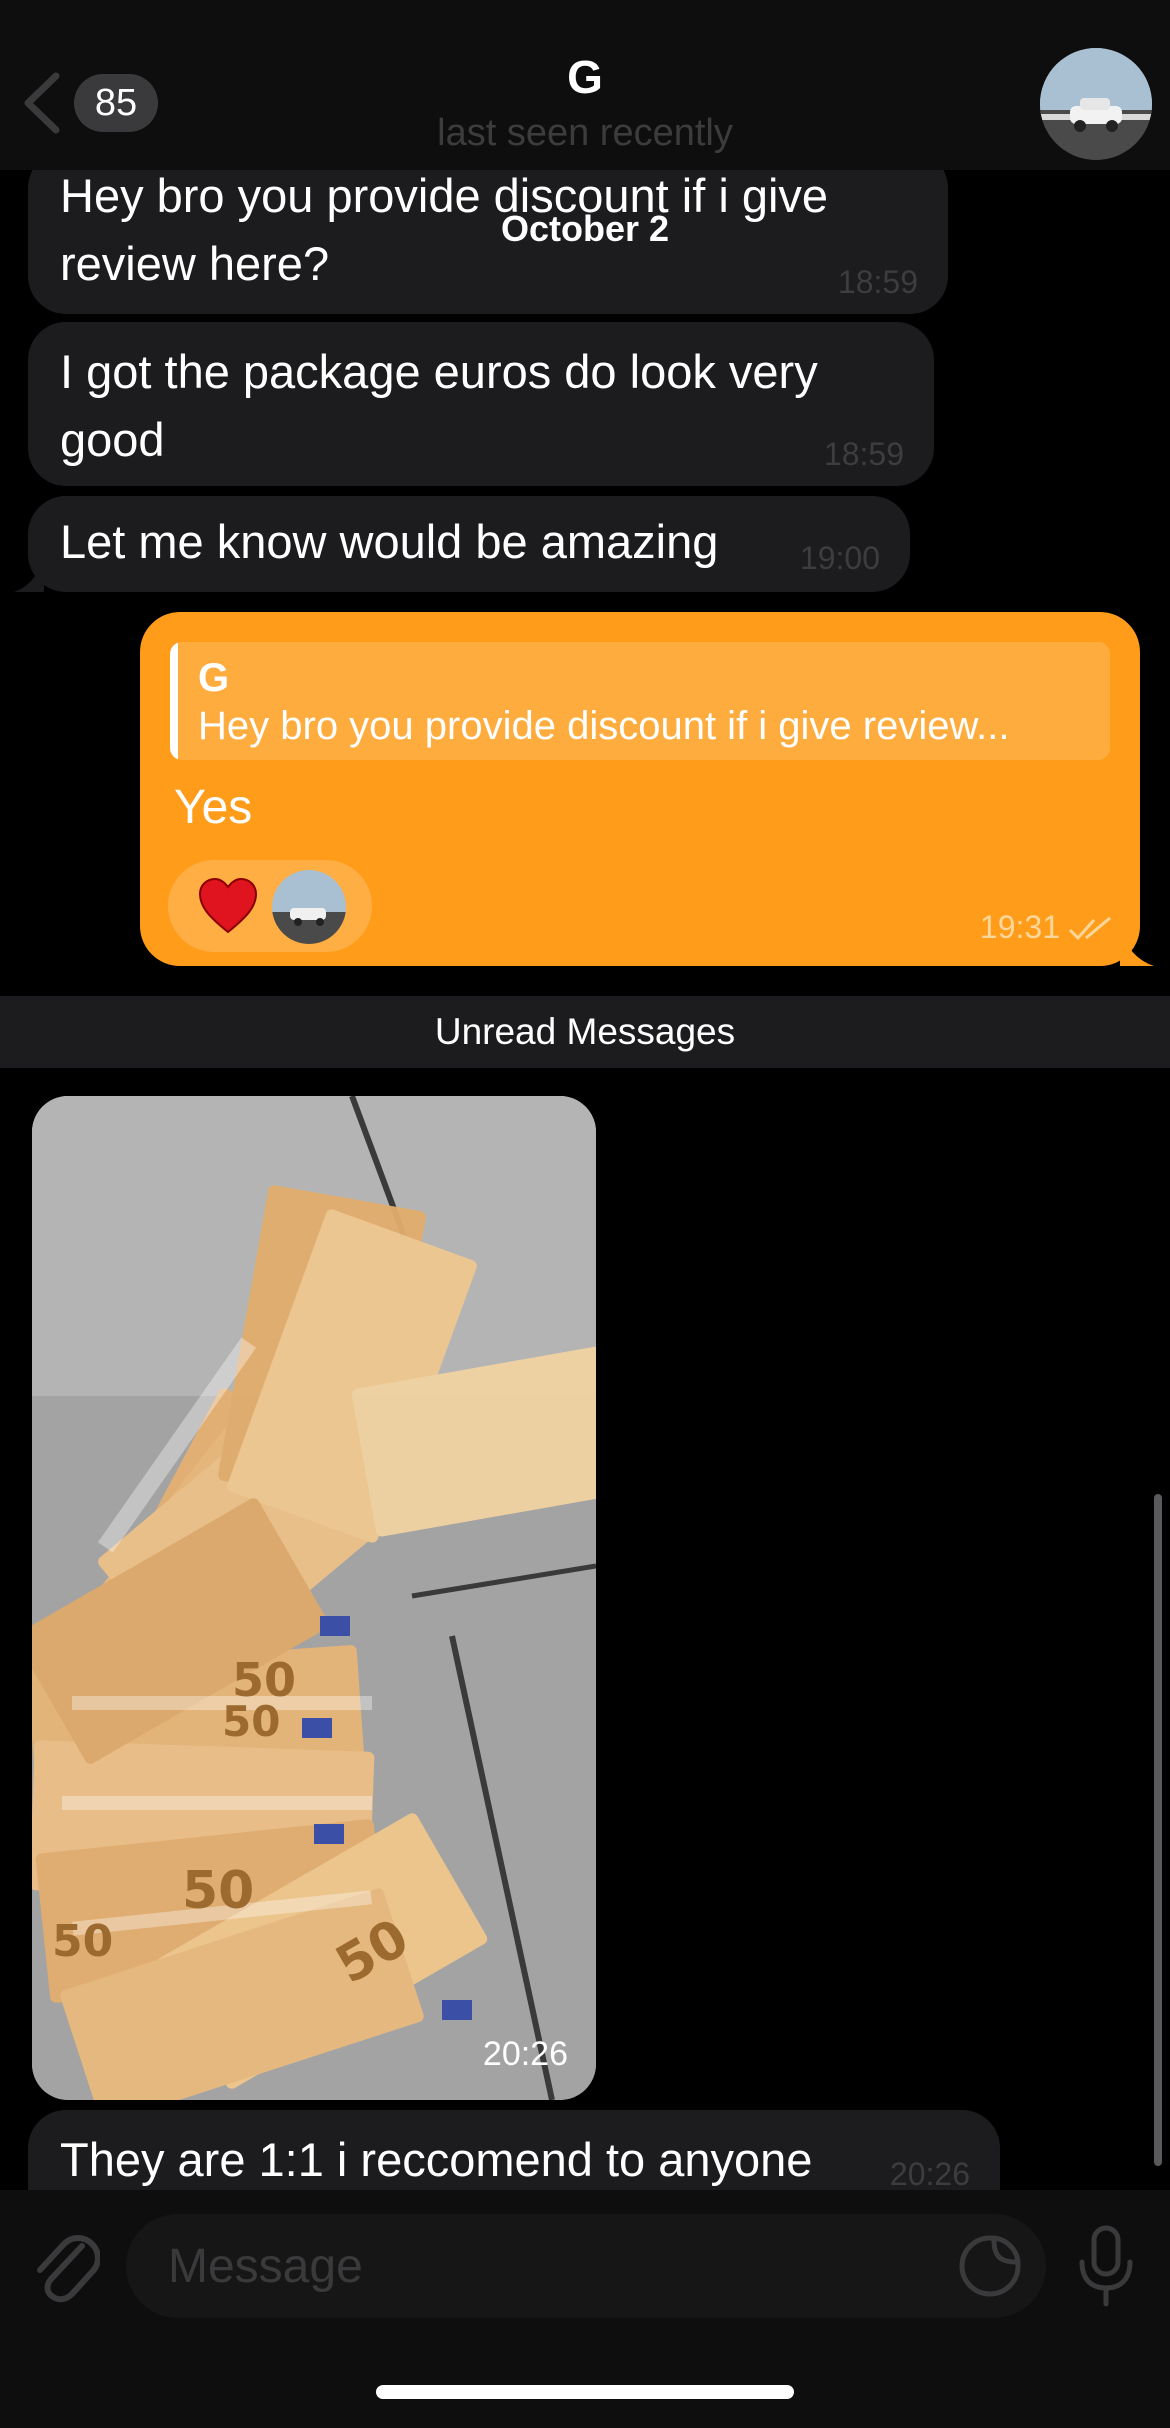  What do you see at coordinates (585, 77) in the screenshot?
I see `contact-name: G` at bounding box center [585, 77].